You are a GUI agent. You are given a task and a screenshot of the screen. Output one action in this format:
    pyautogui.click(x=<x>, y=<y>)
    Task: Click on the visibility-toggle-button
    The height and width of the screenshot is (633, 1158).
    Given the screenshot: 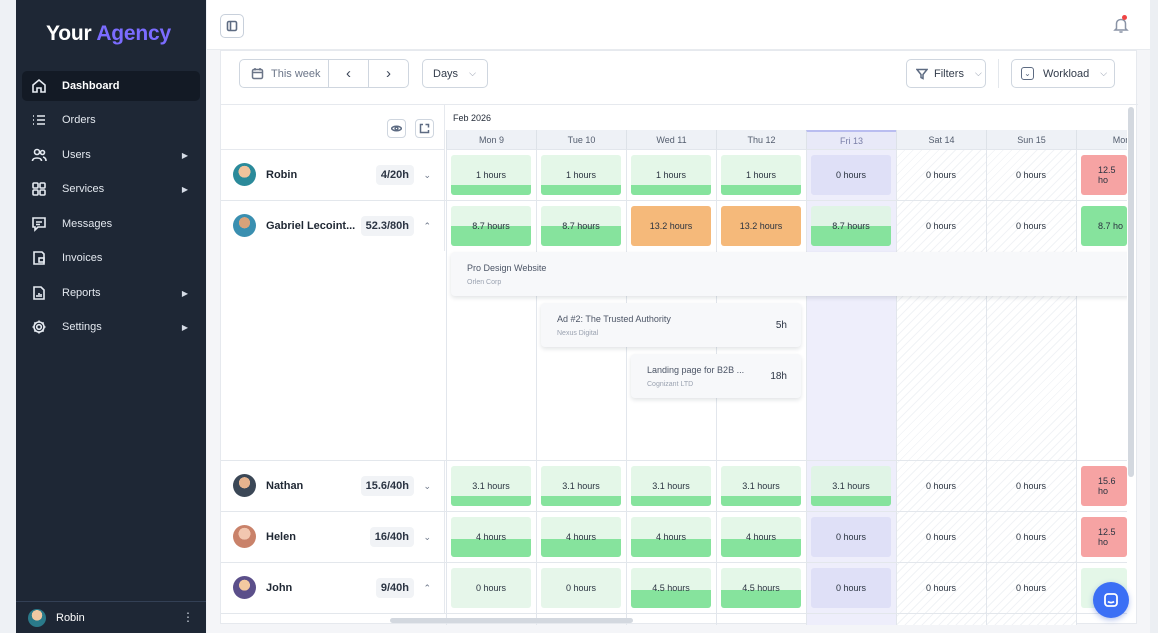 What is the action you would take?
    pyautogui.click(x=396, y=128)
    